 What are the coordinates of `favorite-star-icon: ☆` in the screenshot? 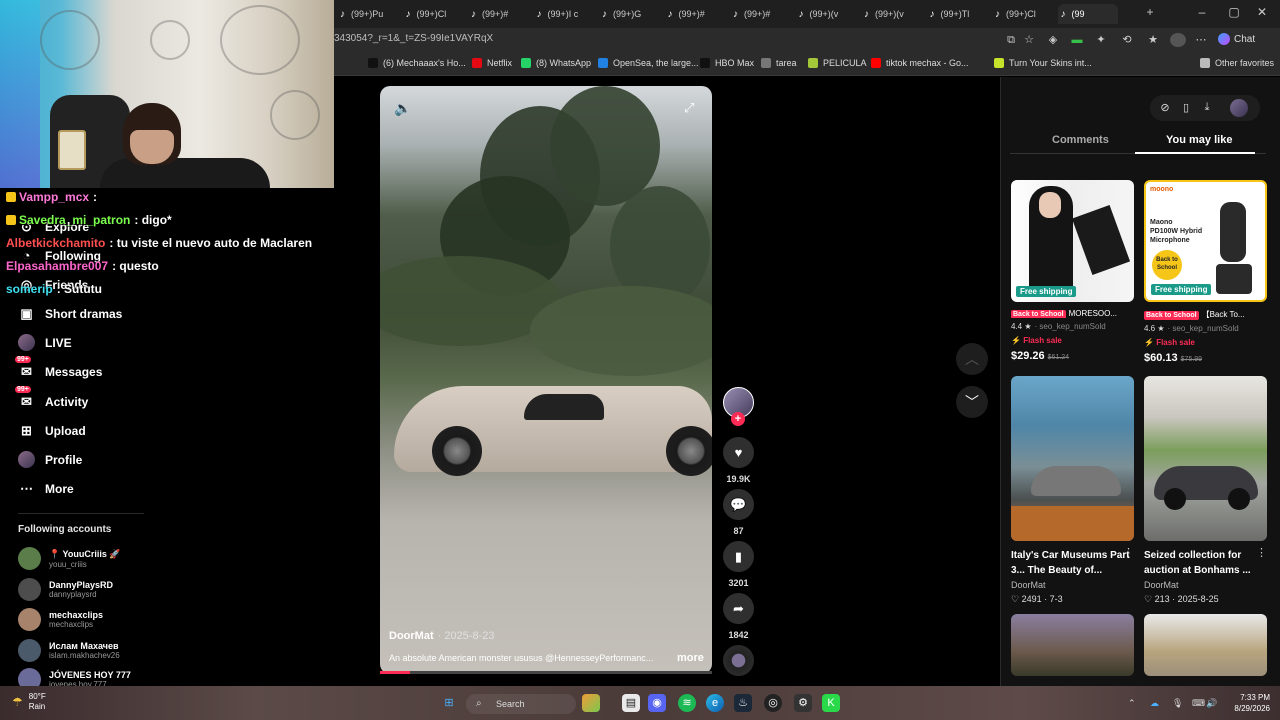 It's located at (1029, 40).